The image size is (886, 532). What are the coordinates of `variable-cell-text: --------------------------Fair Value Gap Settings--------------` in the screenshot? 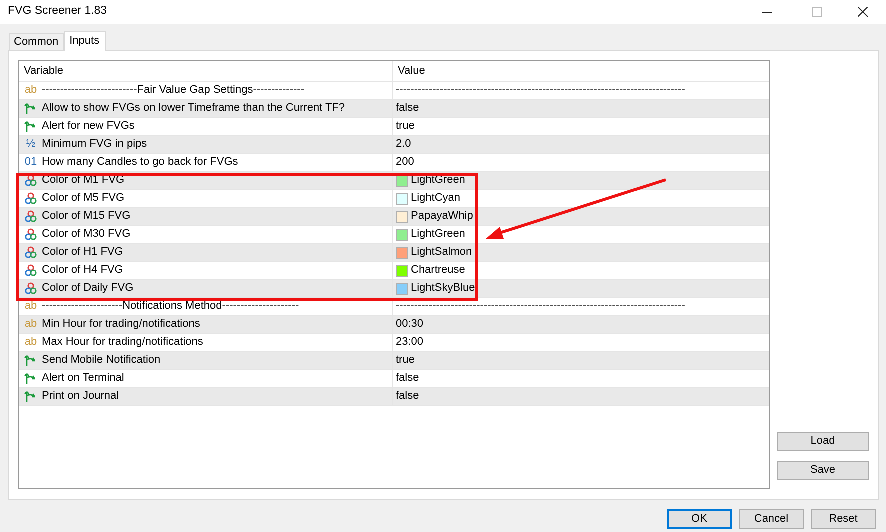 It's located at (173, 90).